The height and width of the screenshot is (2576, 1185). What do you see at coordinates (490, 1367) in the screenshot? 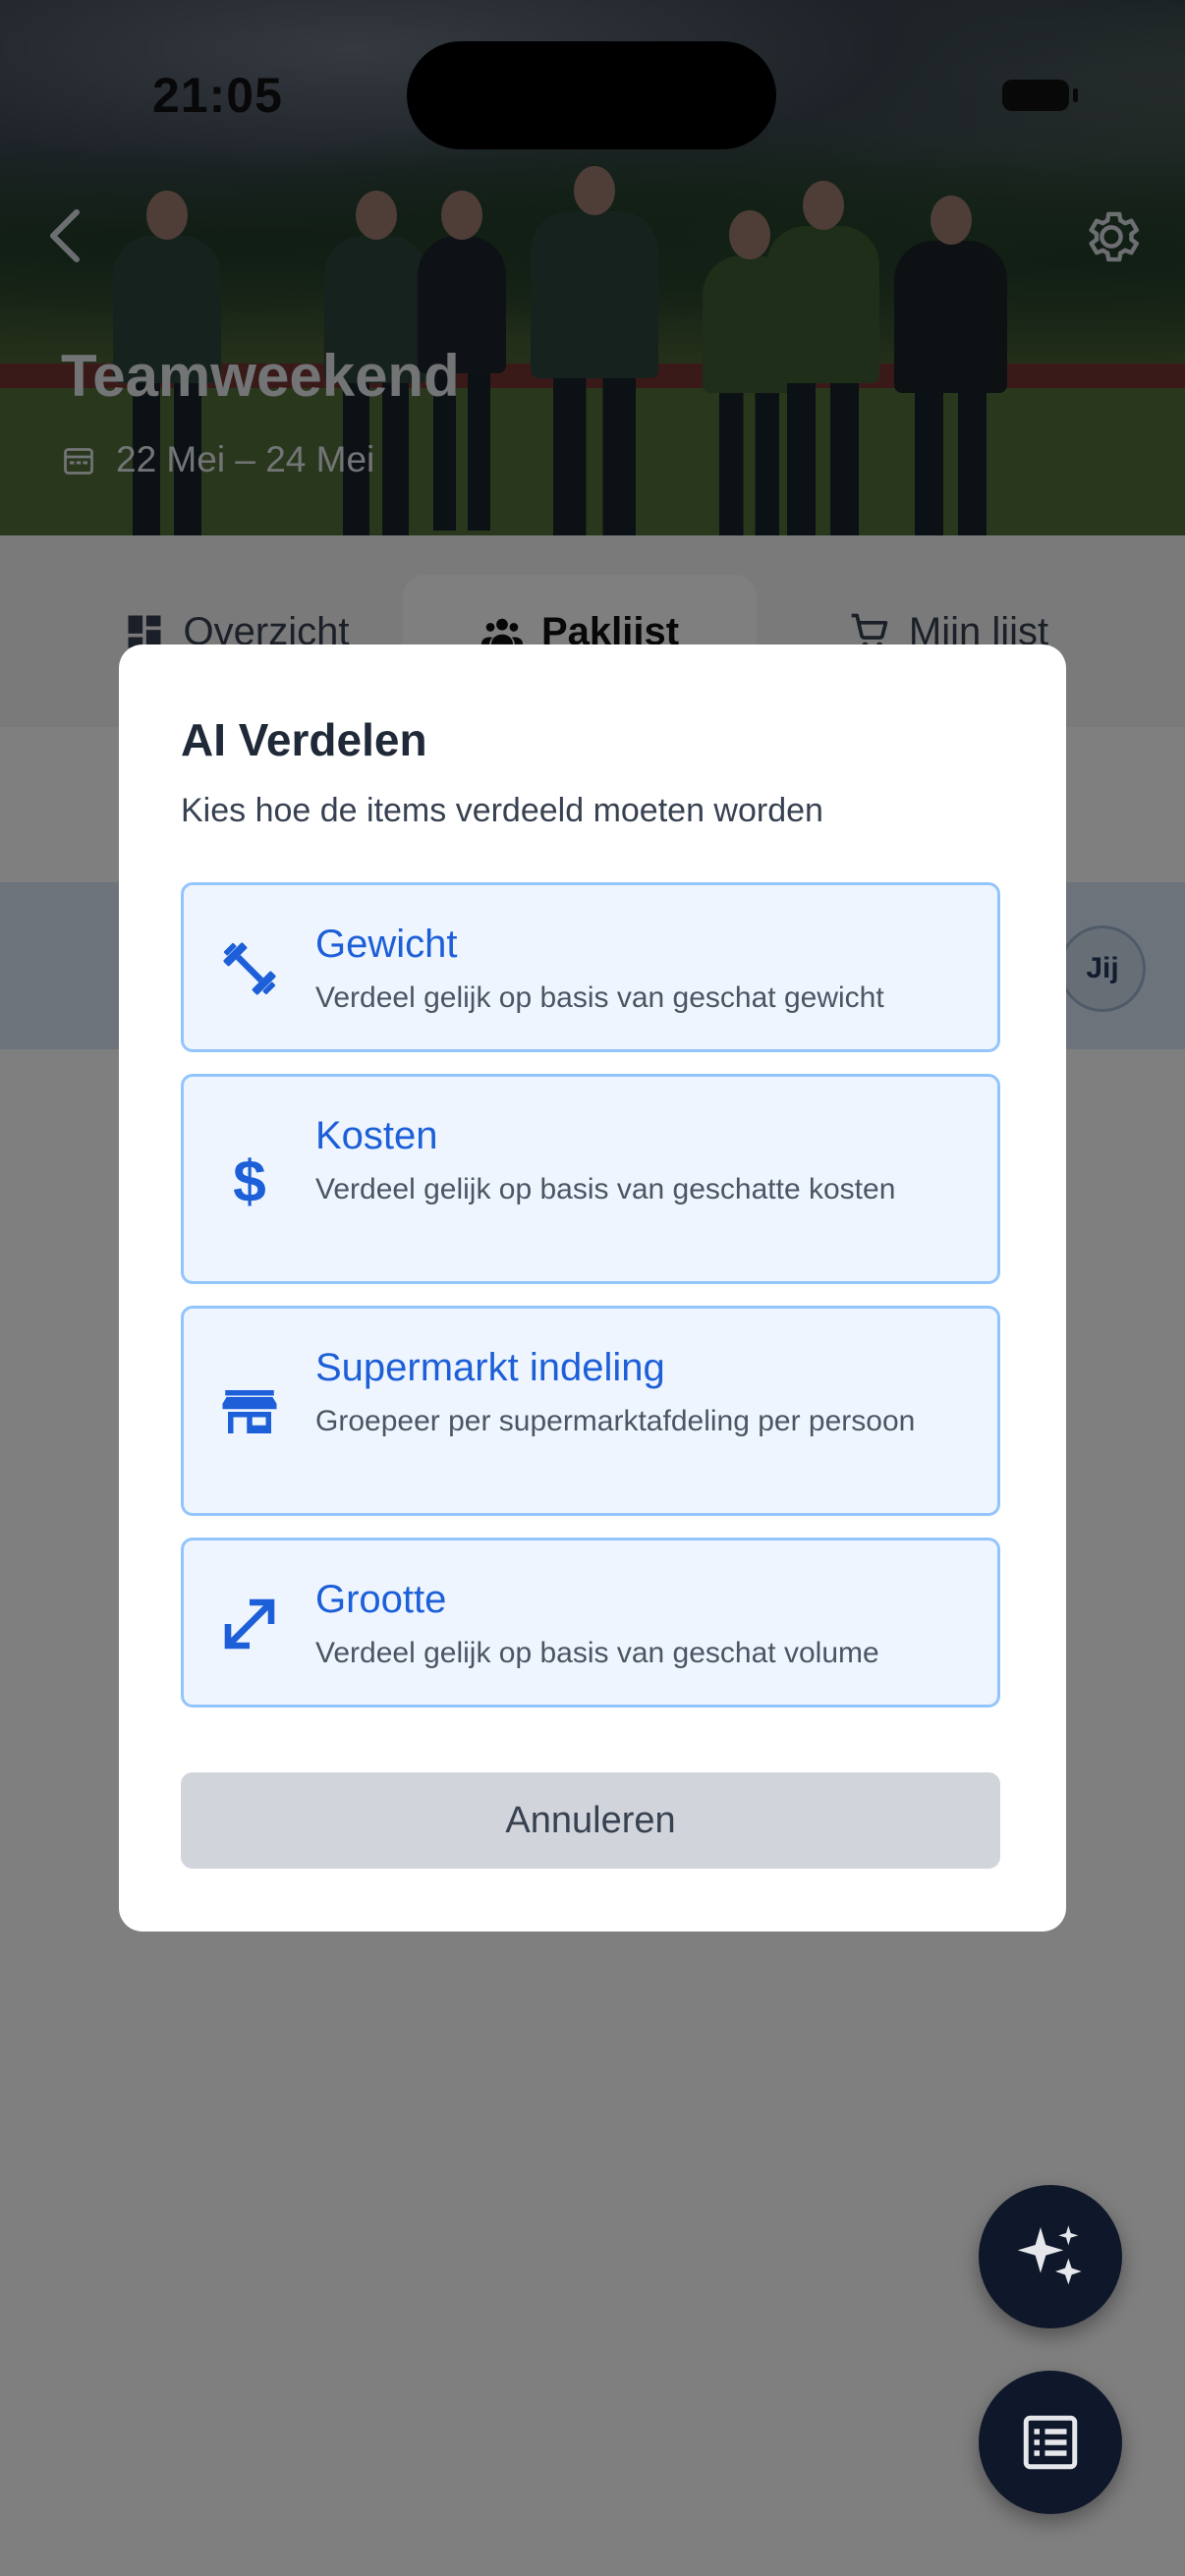
I see `option-title: Supermarkt indeling` at bounding box center [490, 1367].